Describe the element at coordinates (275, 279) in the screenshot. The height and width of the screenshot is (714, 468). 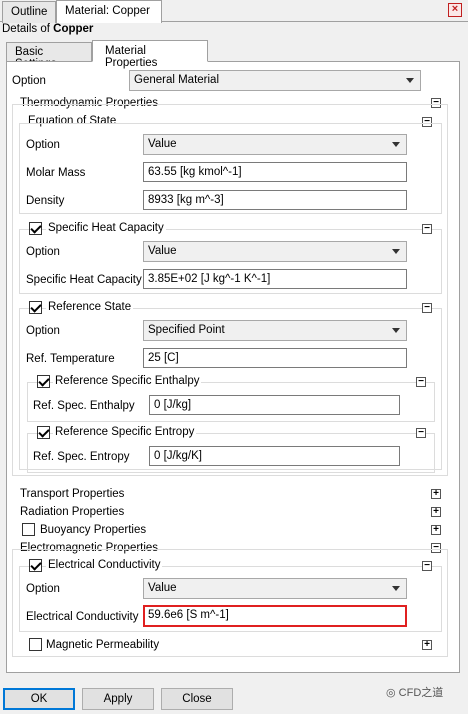
I see `heat-cap-input: 3.85E+02 [J kg^-1 K^-1]` at that location.